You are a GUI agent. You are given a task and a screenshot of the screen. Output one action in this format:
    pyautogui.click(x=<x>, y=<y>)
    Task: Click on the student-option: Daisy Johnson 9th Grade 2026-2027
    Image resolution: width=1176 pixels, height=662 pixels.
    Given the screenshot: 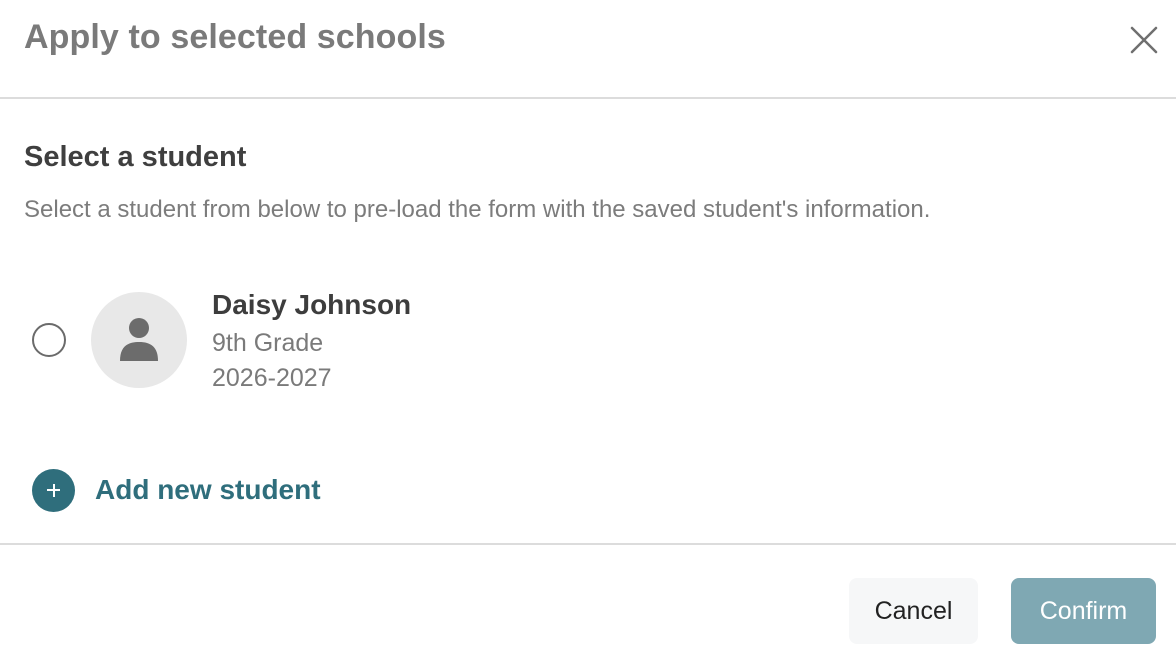 What is the action you would take?
    pyautogui.click(x=324, y=343)
    